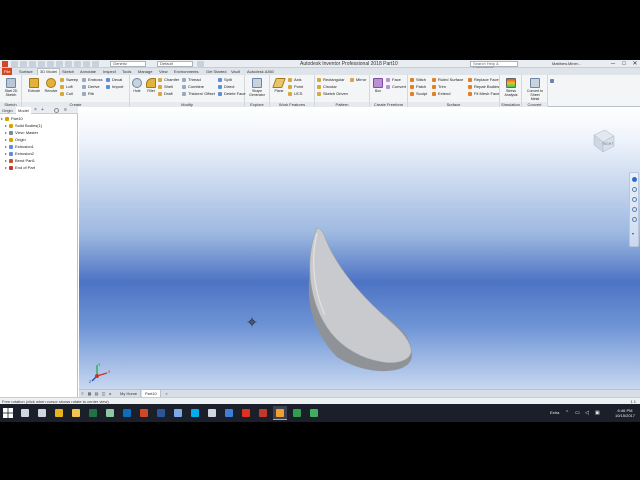 The image size is (640, 480). What do you see at coordinates (39, 160) in the screenshot?
I see `tree-node: ▸ Bend Part1` at bounding box center [39, 160].